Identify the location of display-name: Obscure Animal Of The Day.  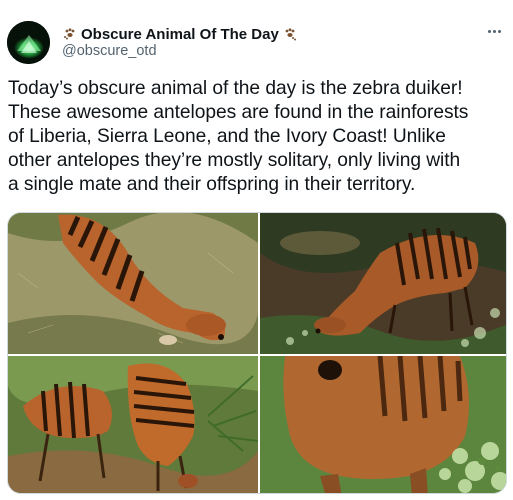
(180, 34).